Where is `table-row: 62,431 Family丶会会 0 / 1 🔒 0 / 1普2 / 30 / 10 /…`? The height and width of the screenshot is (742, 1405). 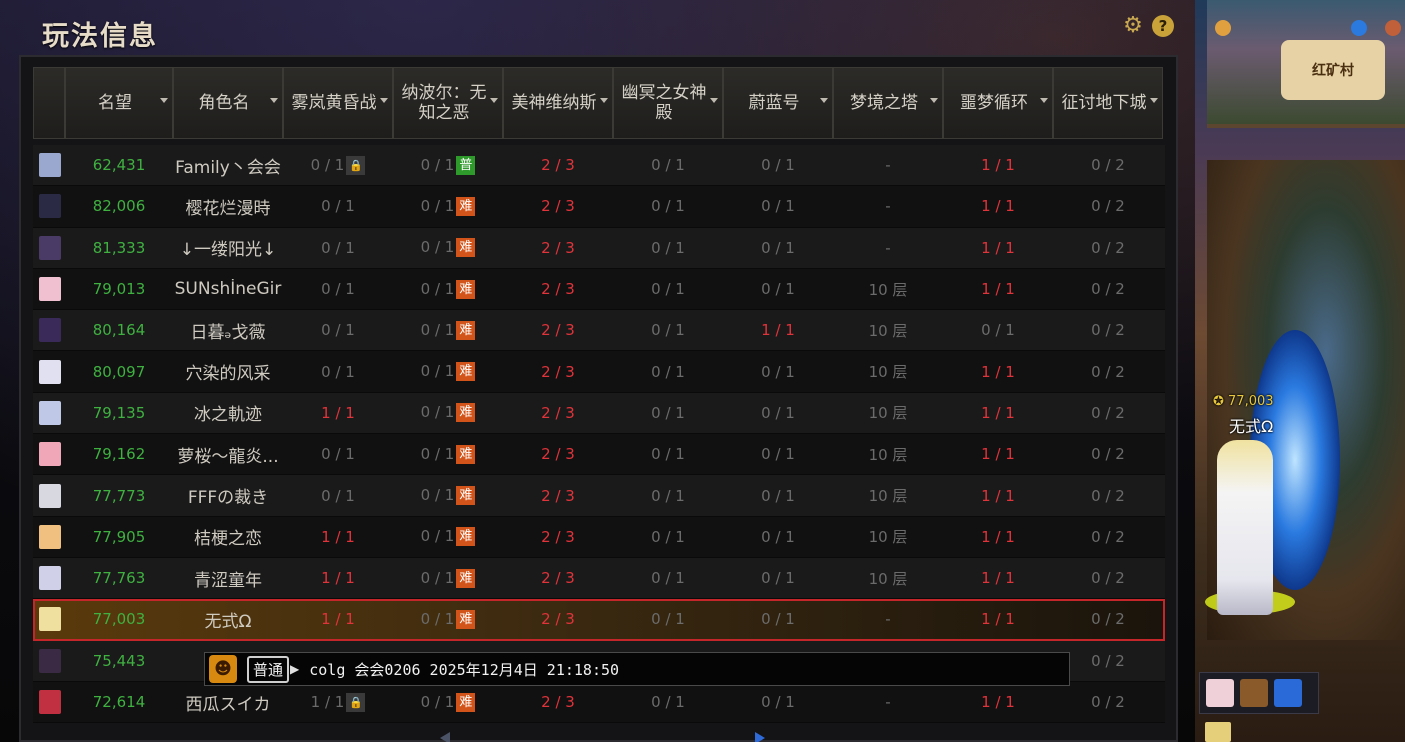 table-row: 62,431 Family丶会会 0 / 1 🔒 0 / 1普2 / 30 / 10 /… is located at coordinates (599, 166).